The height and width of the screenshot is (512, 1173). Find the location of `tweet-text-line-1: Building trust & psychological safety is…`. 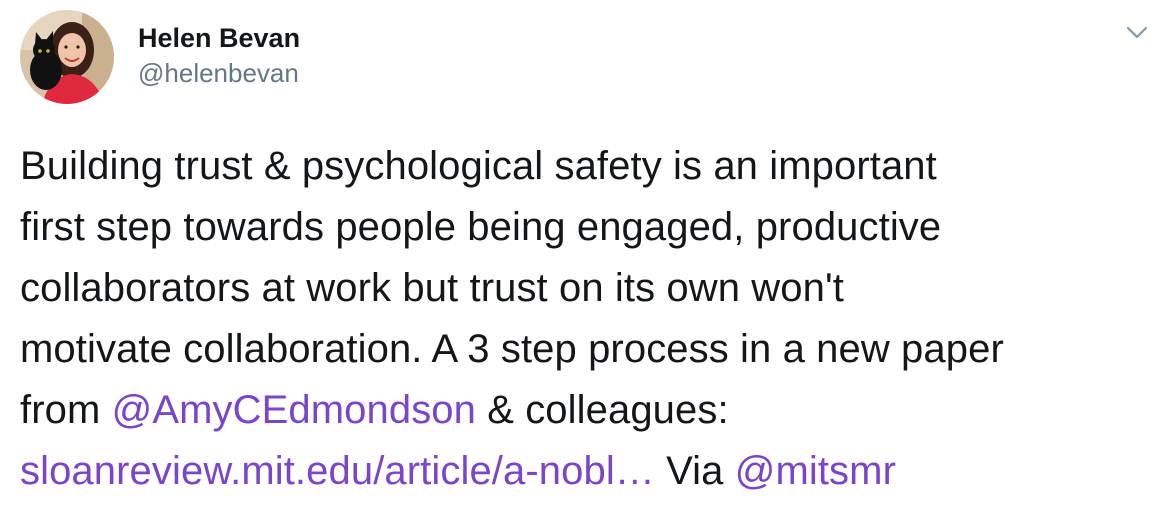

tweet-text-line-1: Building trust & psychological safety is… is located at coordinates (478, 166).